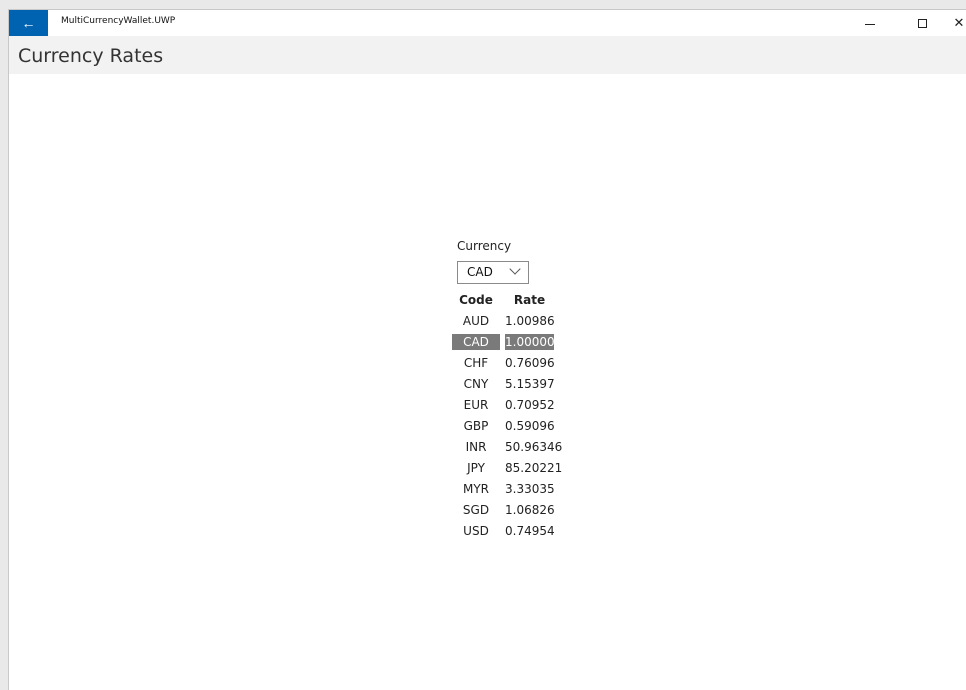 This screenshot has height=690, width=966. Describe the element at coordinates (499, 489) in the screenshot. I see `table-row: MYR 3.33035` at that location.